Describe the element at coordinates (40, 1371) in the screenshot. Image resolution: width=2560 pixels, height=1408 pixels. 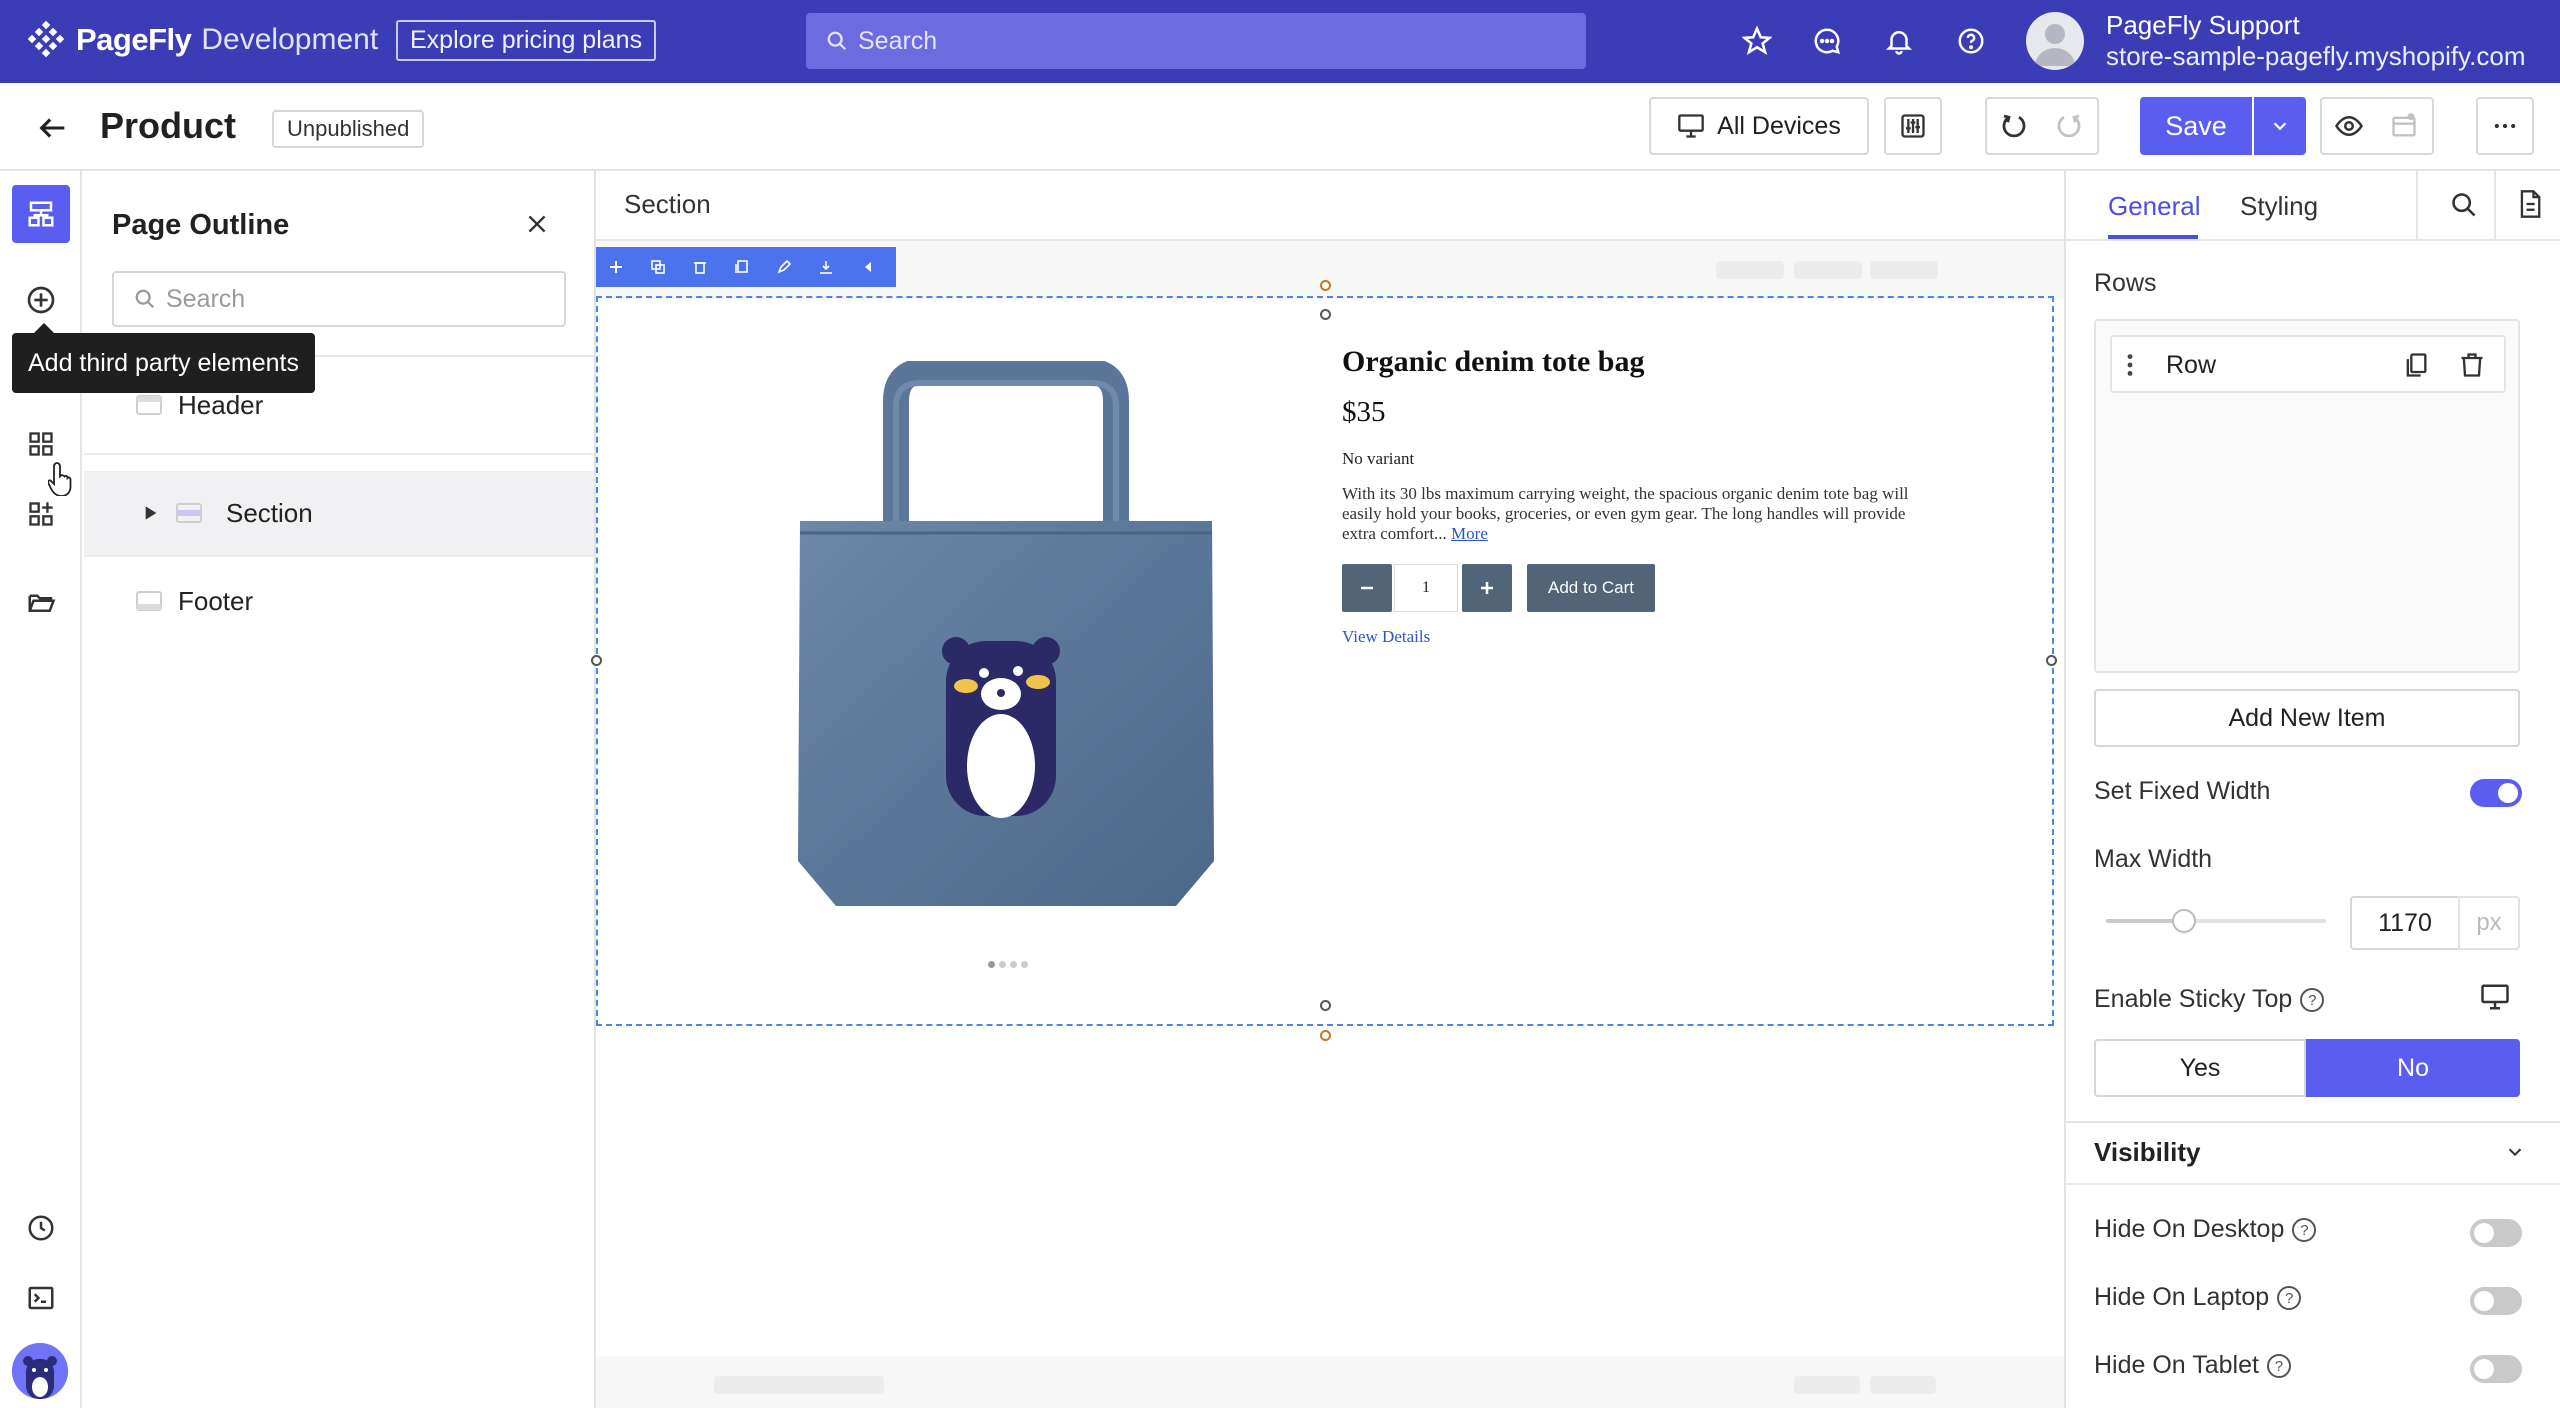
I see `mascot-avatar` at that location.